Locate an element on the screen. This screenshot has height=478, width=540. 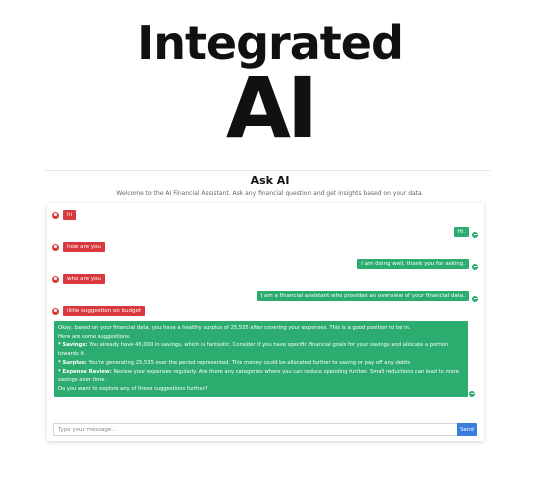
ai-message-text: Hi. is located at coordinates (461, 232).